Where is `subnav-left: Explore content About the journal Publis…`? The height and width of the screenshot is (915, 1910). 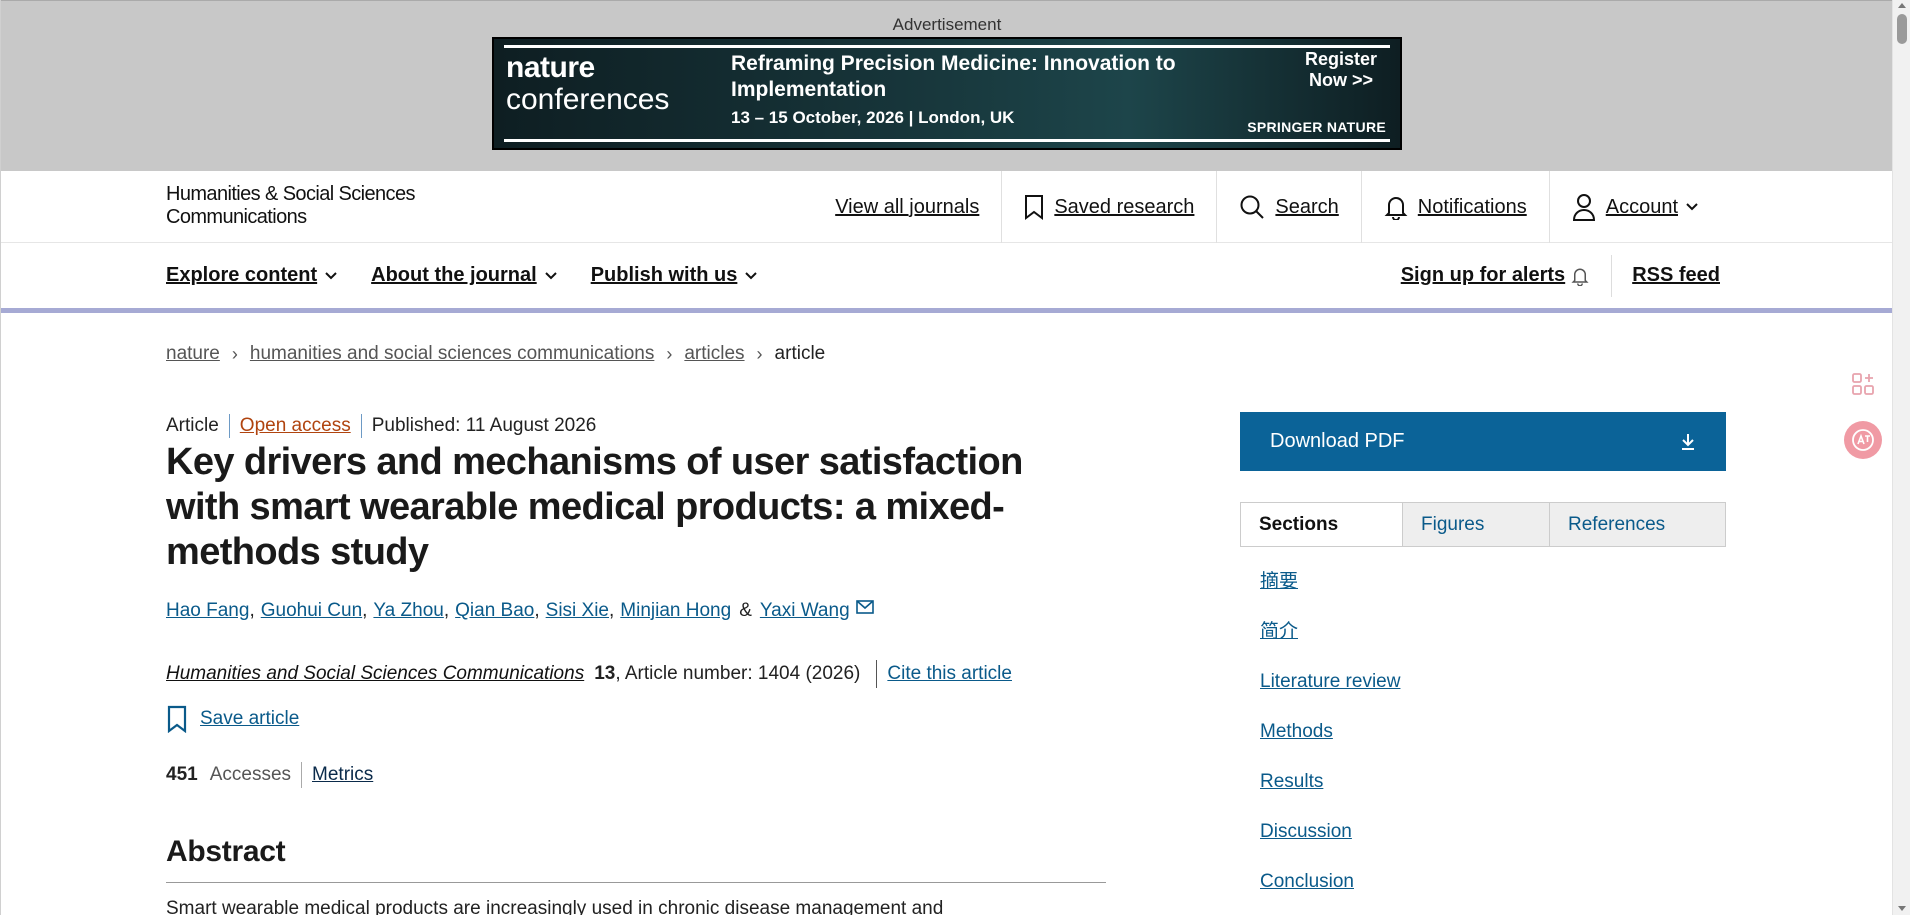
subnav-left: Explore content About the journal Publis… is located at coordinates (478, 275).